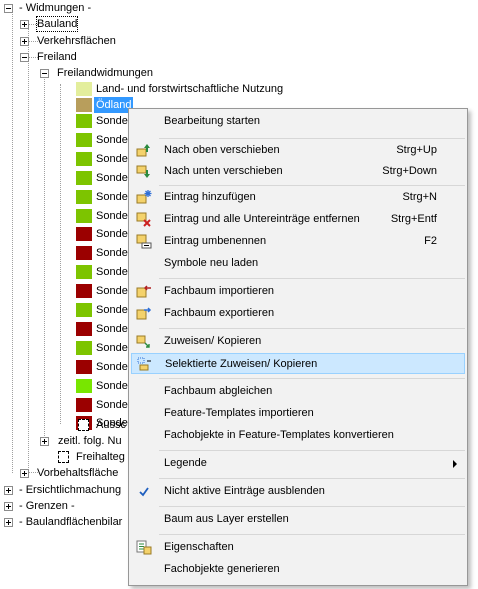 Image resolution: width=478 pixels, height=589 pixels. What do you see at coordinates (144, 197) in the screenshot?
I see `add-entry-icon` at bounding box center [144, 197].